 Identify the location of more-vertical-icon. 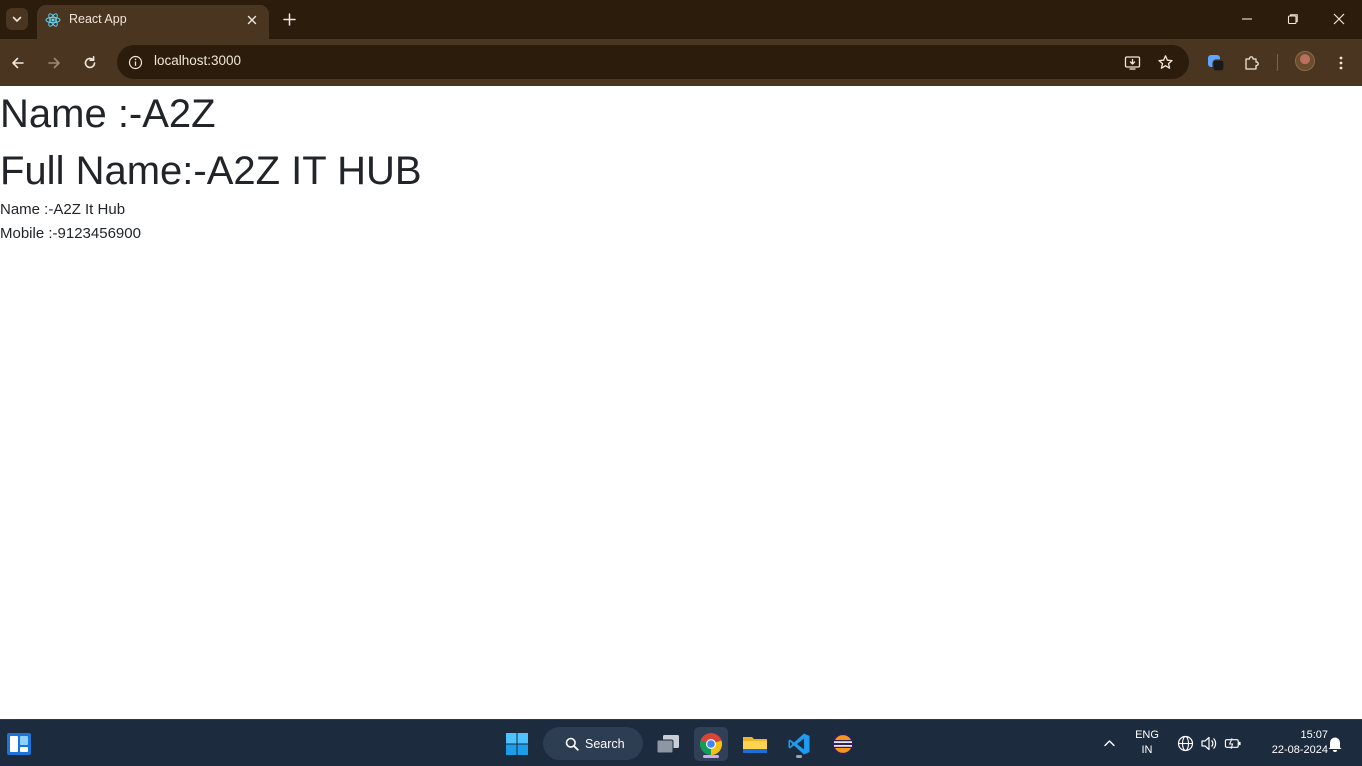
(1341, 63).